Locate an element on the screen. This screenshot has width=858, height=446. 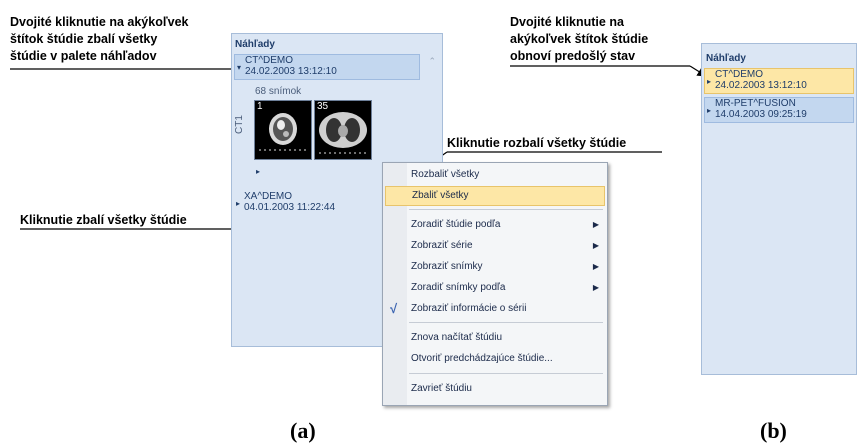
study-label-mr-pet-fusion: ▸ MR-PET^FUSION 14.04.2003 09:25:19 is located at coordinates (779, 110).